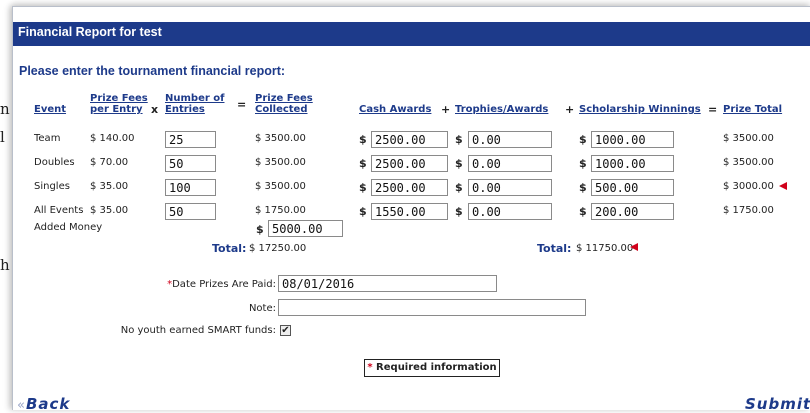 The height and width of the screenshot is (413, 810). I want to click on col-trophies-awards: Trophies/Awards, so click(502, 109).